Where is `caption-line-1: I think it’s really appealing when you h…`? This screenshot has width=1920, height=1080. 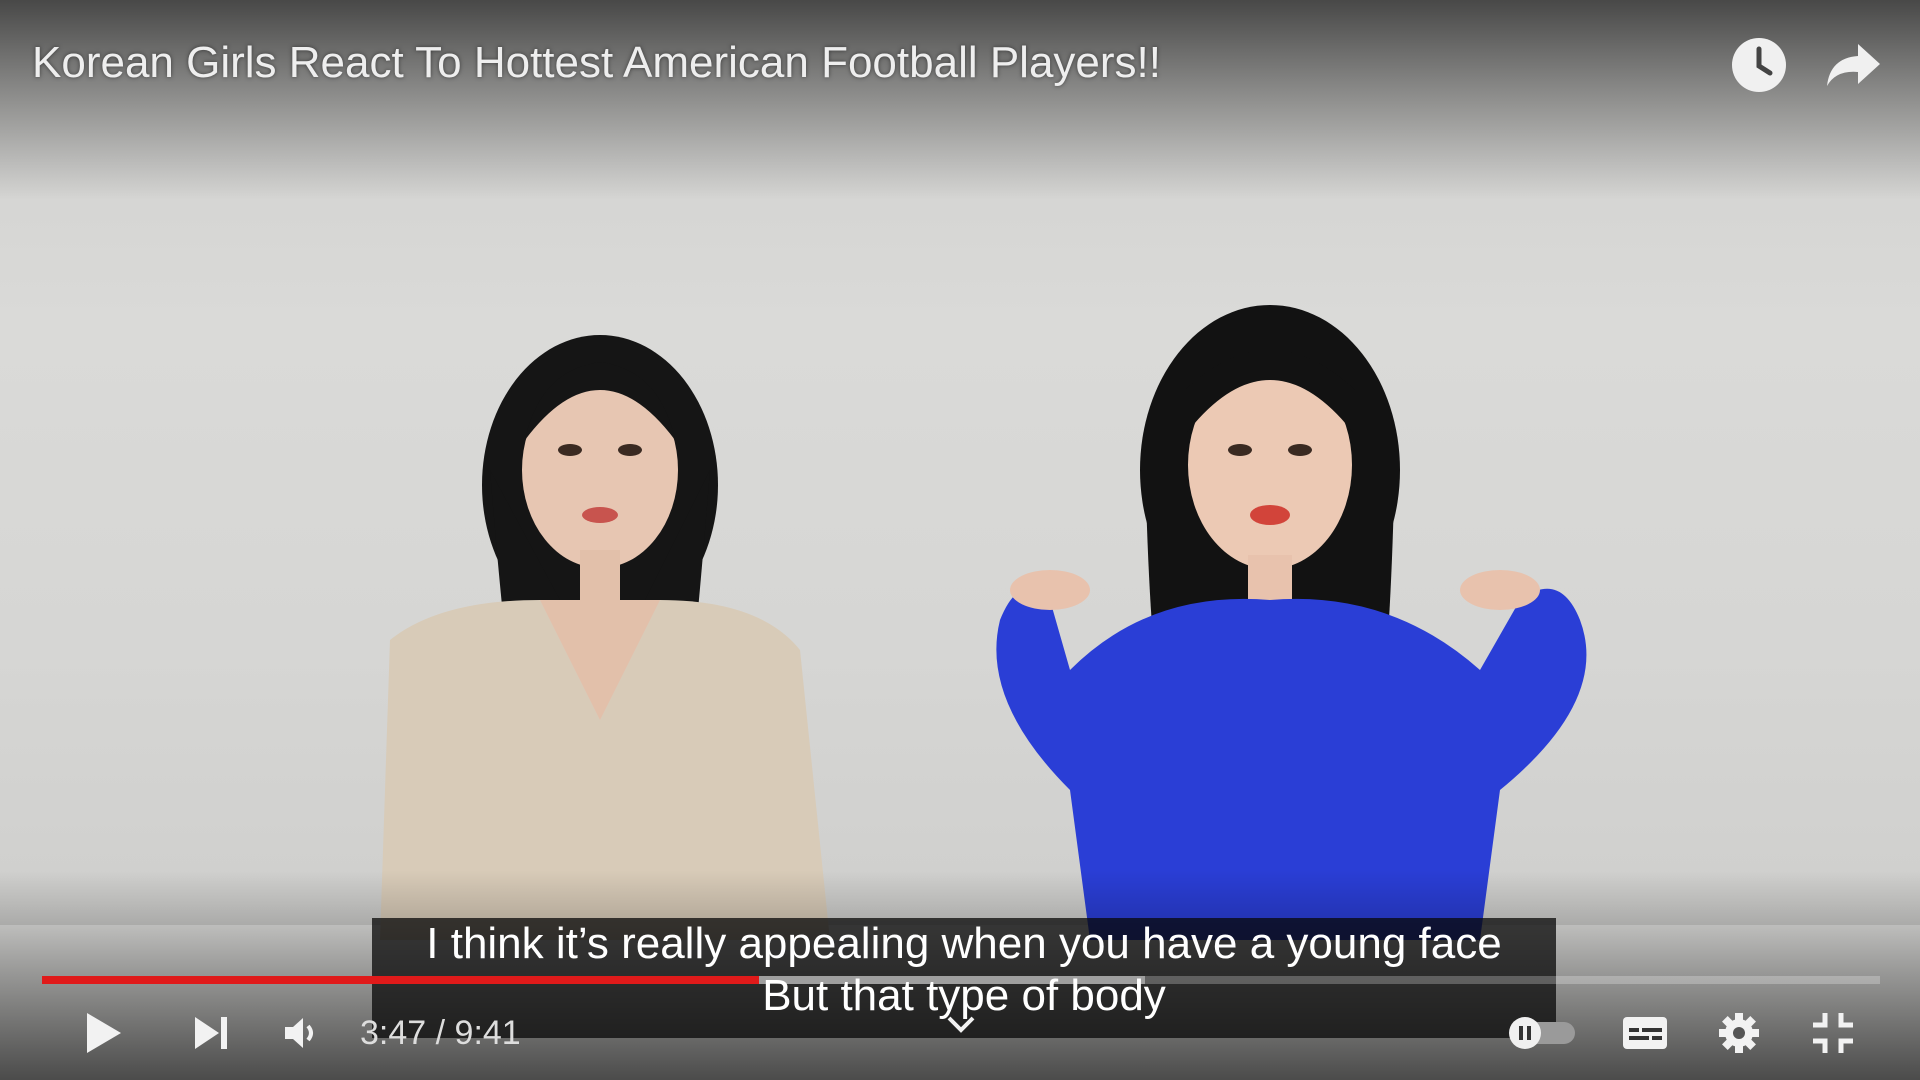 caption-line-1: I think it’s really appealing when you h… is located at coordinates (964, 943).